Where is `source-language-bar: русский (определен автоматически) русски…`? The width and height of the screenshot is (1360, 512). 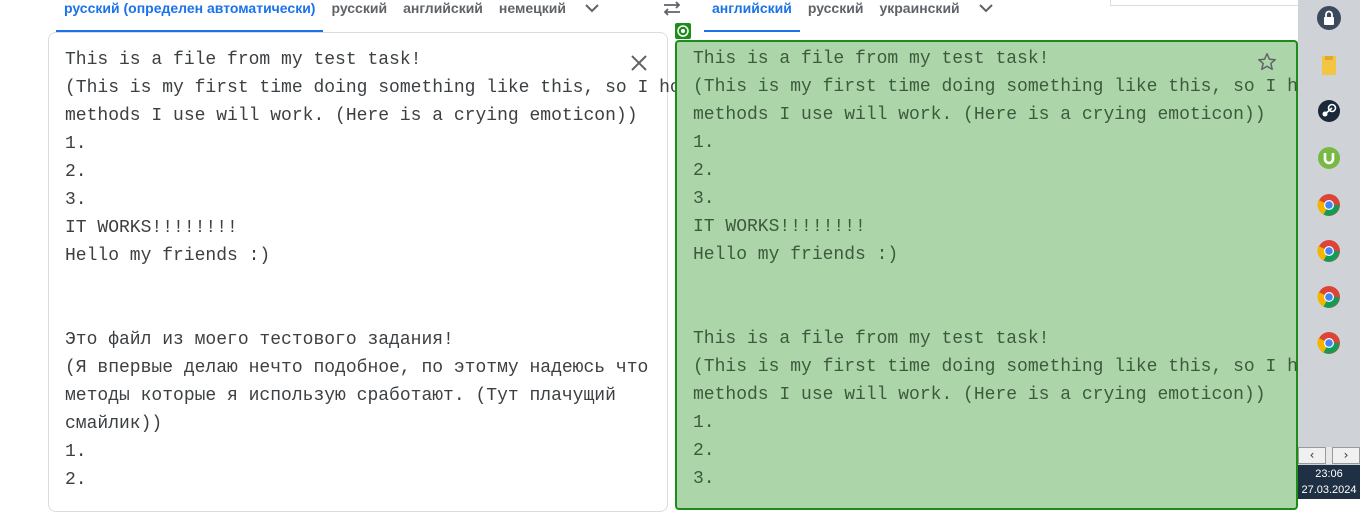
source-language-bar: русский (определен автоматически) русски… is located at coordinates (330, 16).